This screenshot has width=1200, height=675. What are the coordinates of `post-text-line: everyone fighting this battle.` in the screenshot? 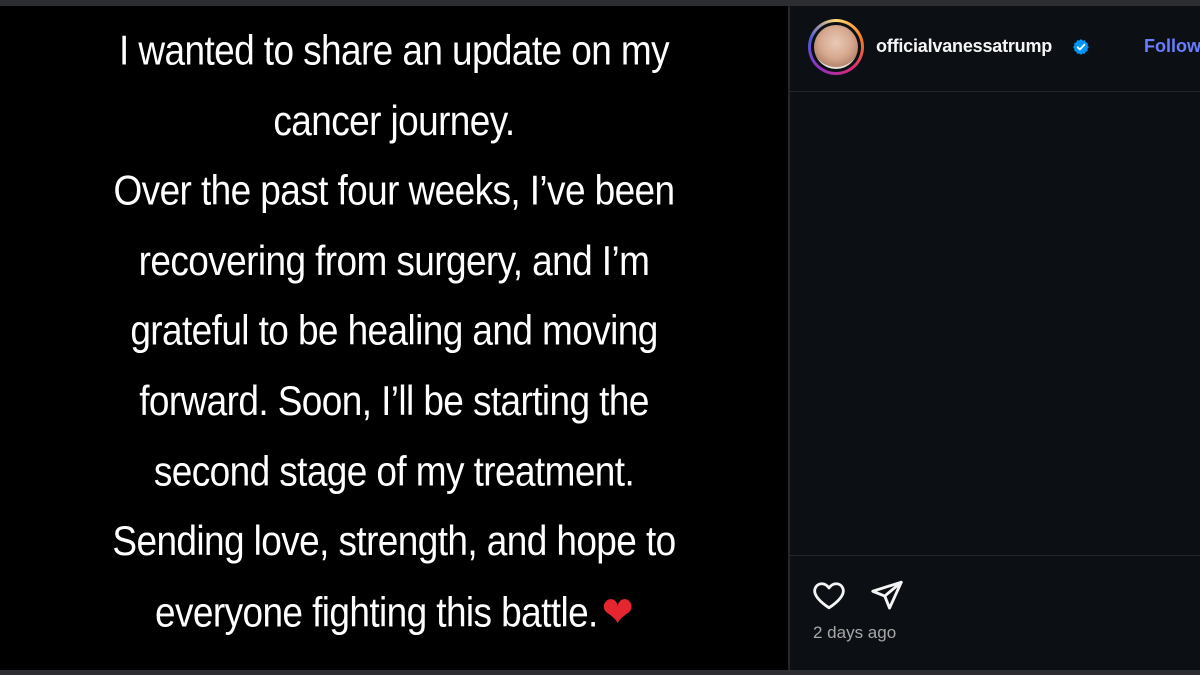 It's located at (376, 612).